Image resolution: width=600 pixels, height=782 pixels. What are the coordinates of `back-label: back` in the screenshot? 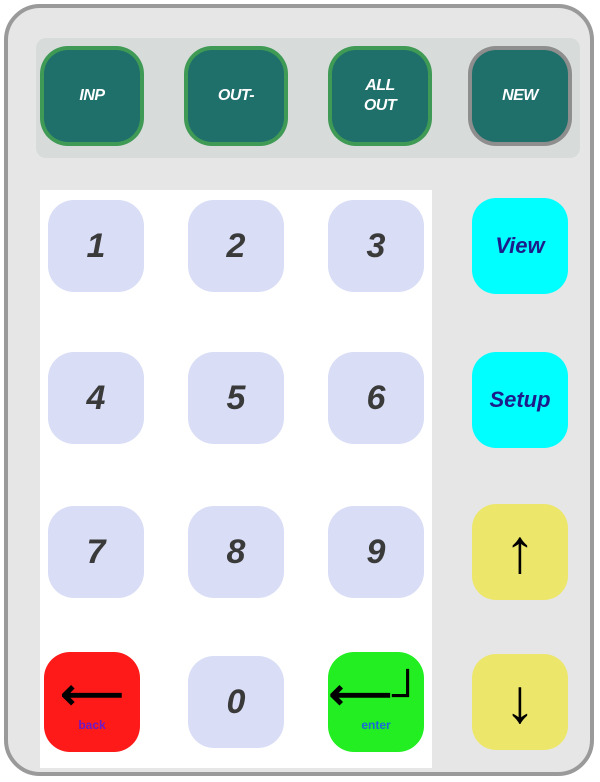 It's located at (92, 725).